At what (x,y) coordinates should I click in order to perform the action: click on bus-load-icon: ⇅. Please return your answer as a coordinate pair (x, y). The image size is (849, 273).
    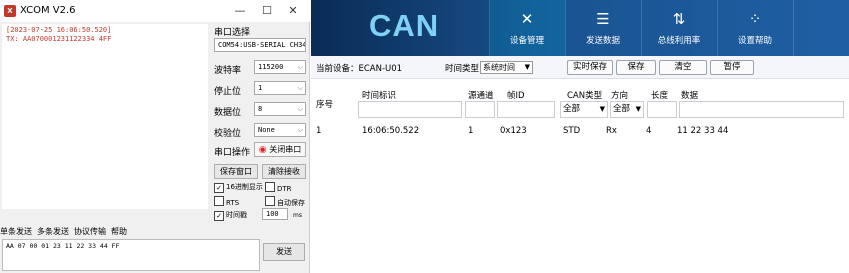
    Looking at the image, I should click on (679, 19).